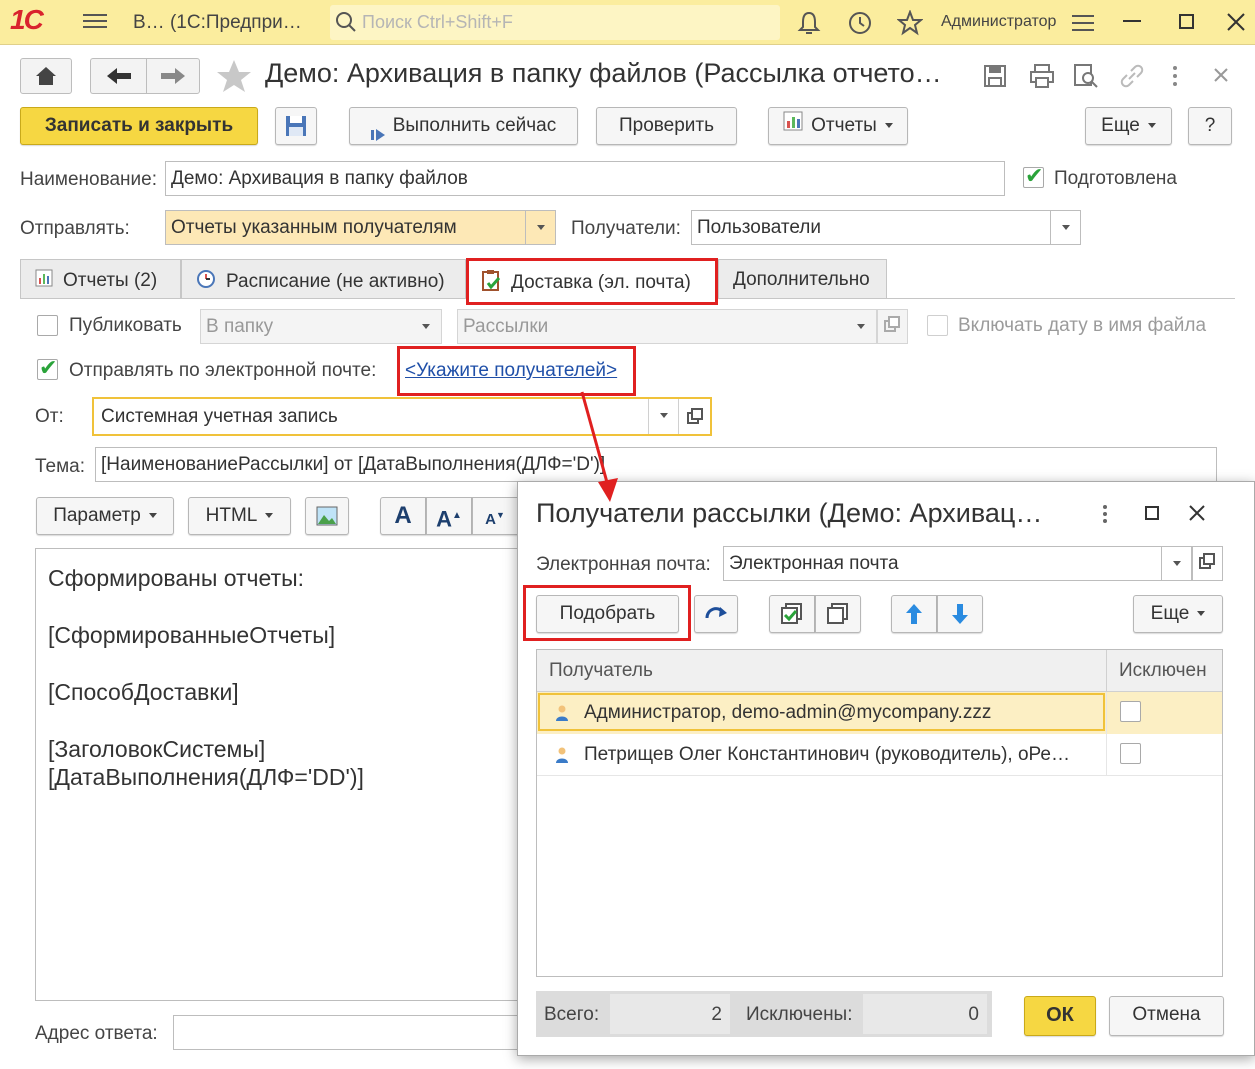 This screenshot has width=1255, height=1069. I want to click on reports-button: Отчеты, so click(838, 126).